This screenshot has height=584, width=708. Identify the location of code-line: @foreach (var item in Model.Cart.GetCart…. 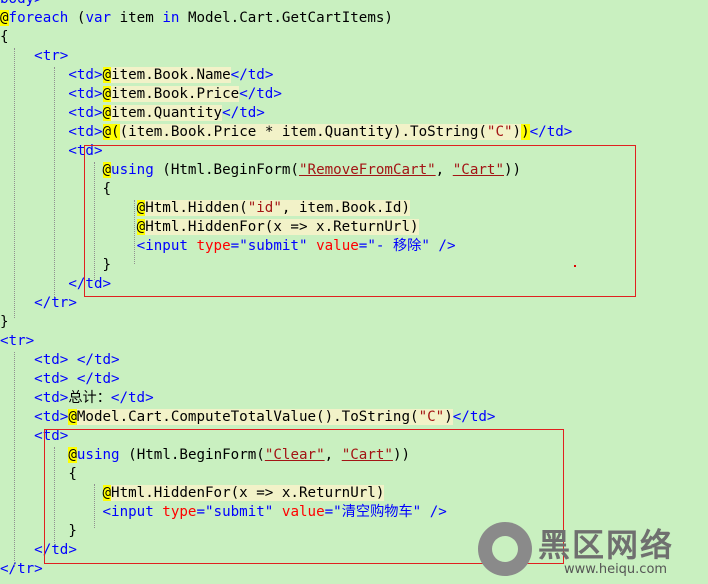
(196, 18).